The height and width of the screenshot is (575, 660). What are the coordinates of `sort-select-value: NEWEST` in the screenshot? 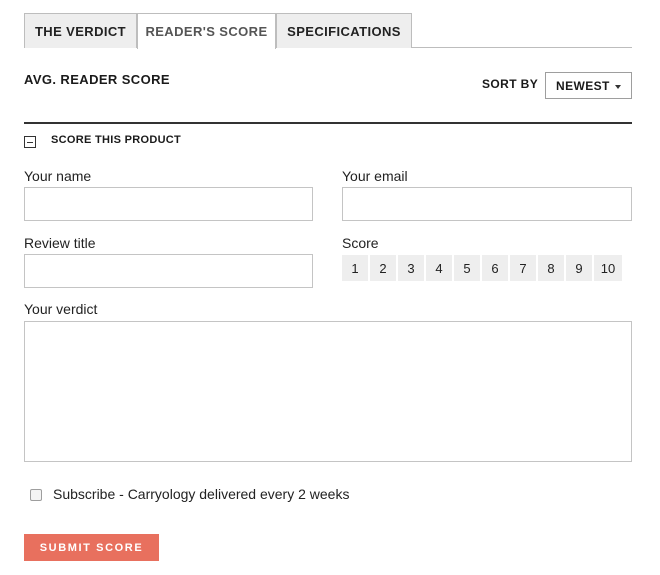 It's located at (583, 85).